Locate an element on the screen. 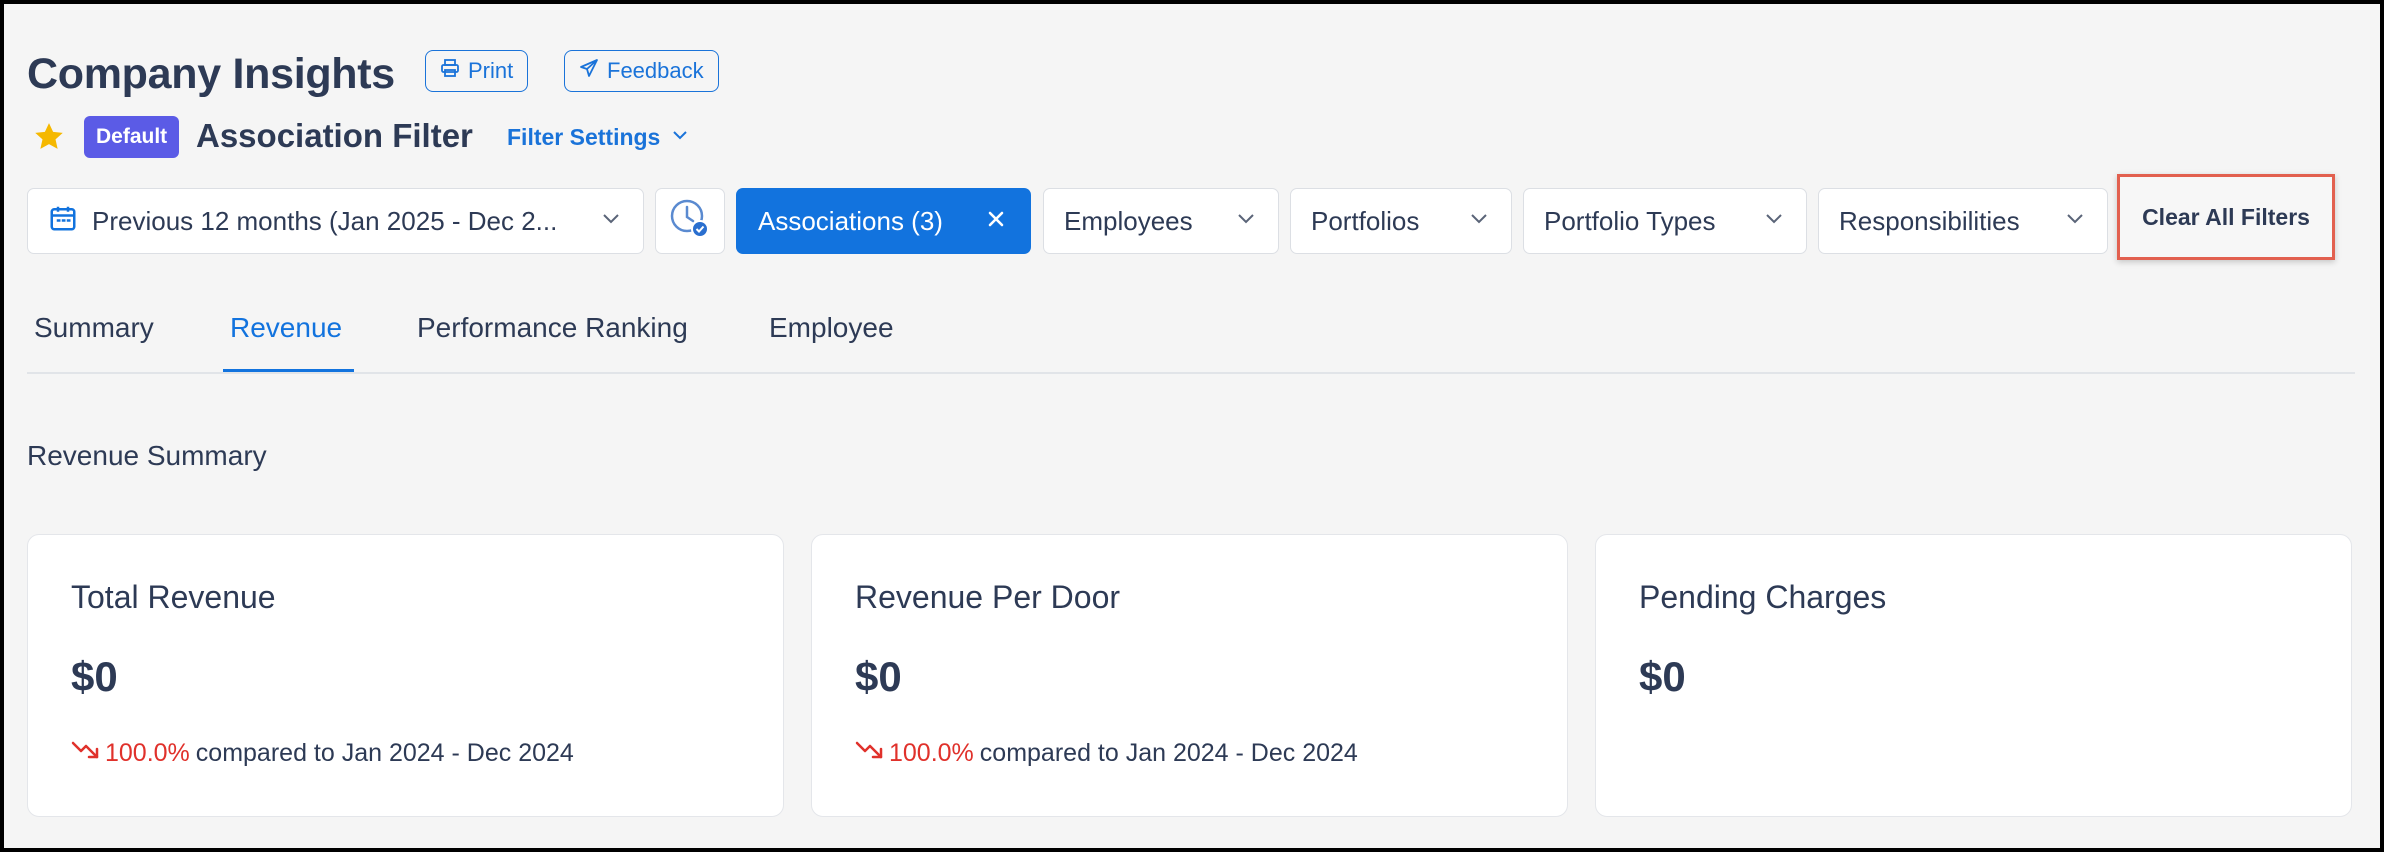 The image size is (2384, 852). responsibilities-dropdown: Responsibilities is located at coordinates (1963, 221).